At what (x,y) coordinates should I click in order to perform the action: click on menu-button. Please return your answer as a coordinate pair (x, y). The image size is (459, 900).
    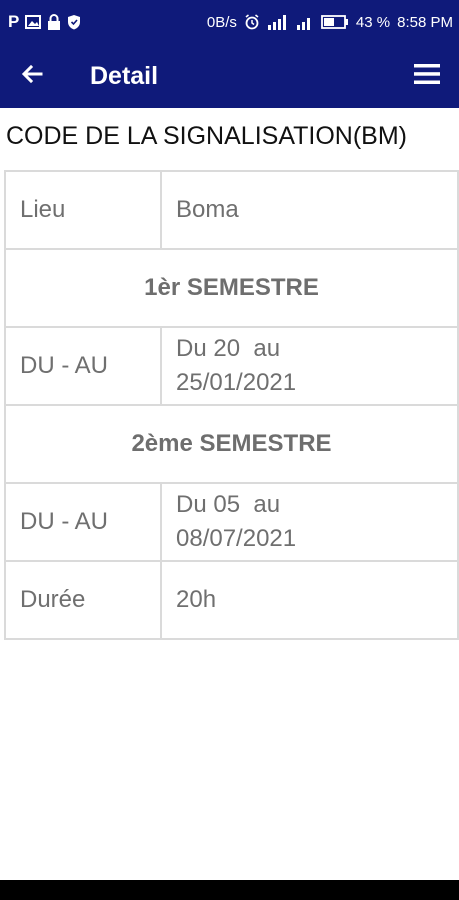
    Looking at the image, I should click on (427, 76).